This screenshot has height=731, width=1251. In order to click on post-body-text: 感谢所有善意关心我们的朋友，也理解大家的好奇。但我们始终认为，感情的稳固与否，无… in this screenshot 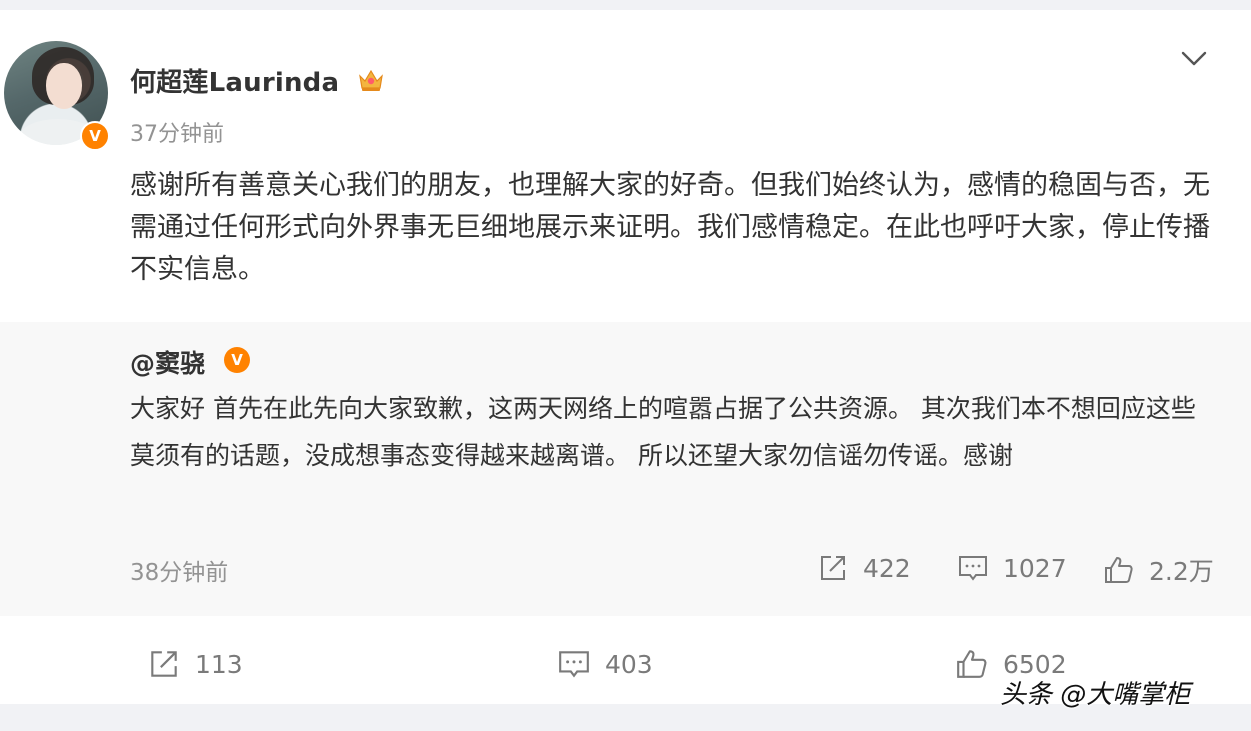, I will do `click(670, 227)`.